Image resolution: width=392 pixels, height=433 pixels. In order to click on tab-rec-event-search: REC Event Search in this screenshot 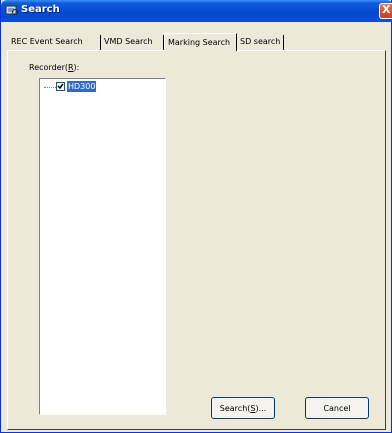, I will do `click(54, 42)`.